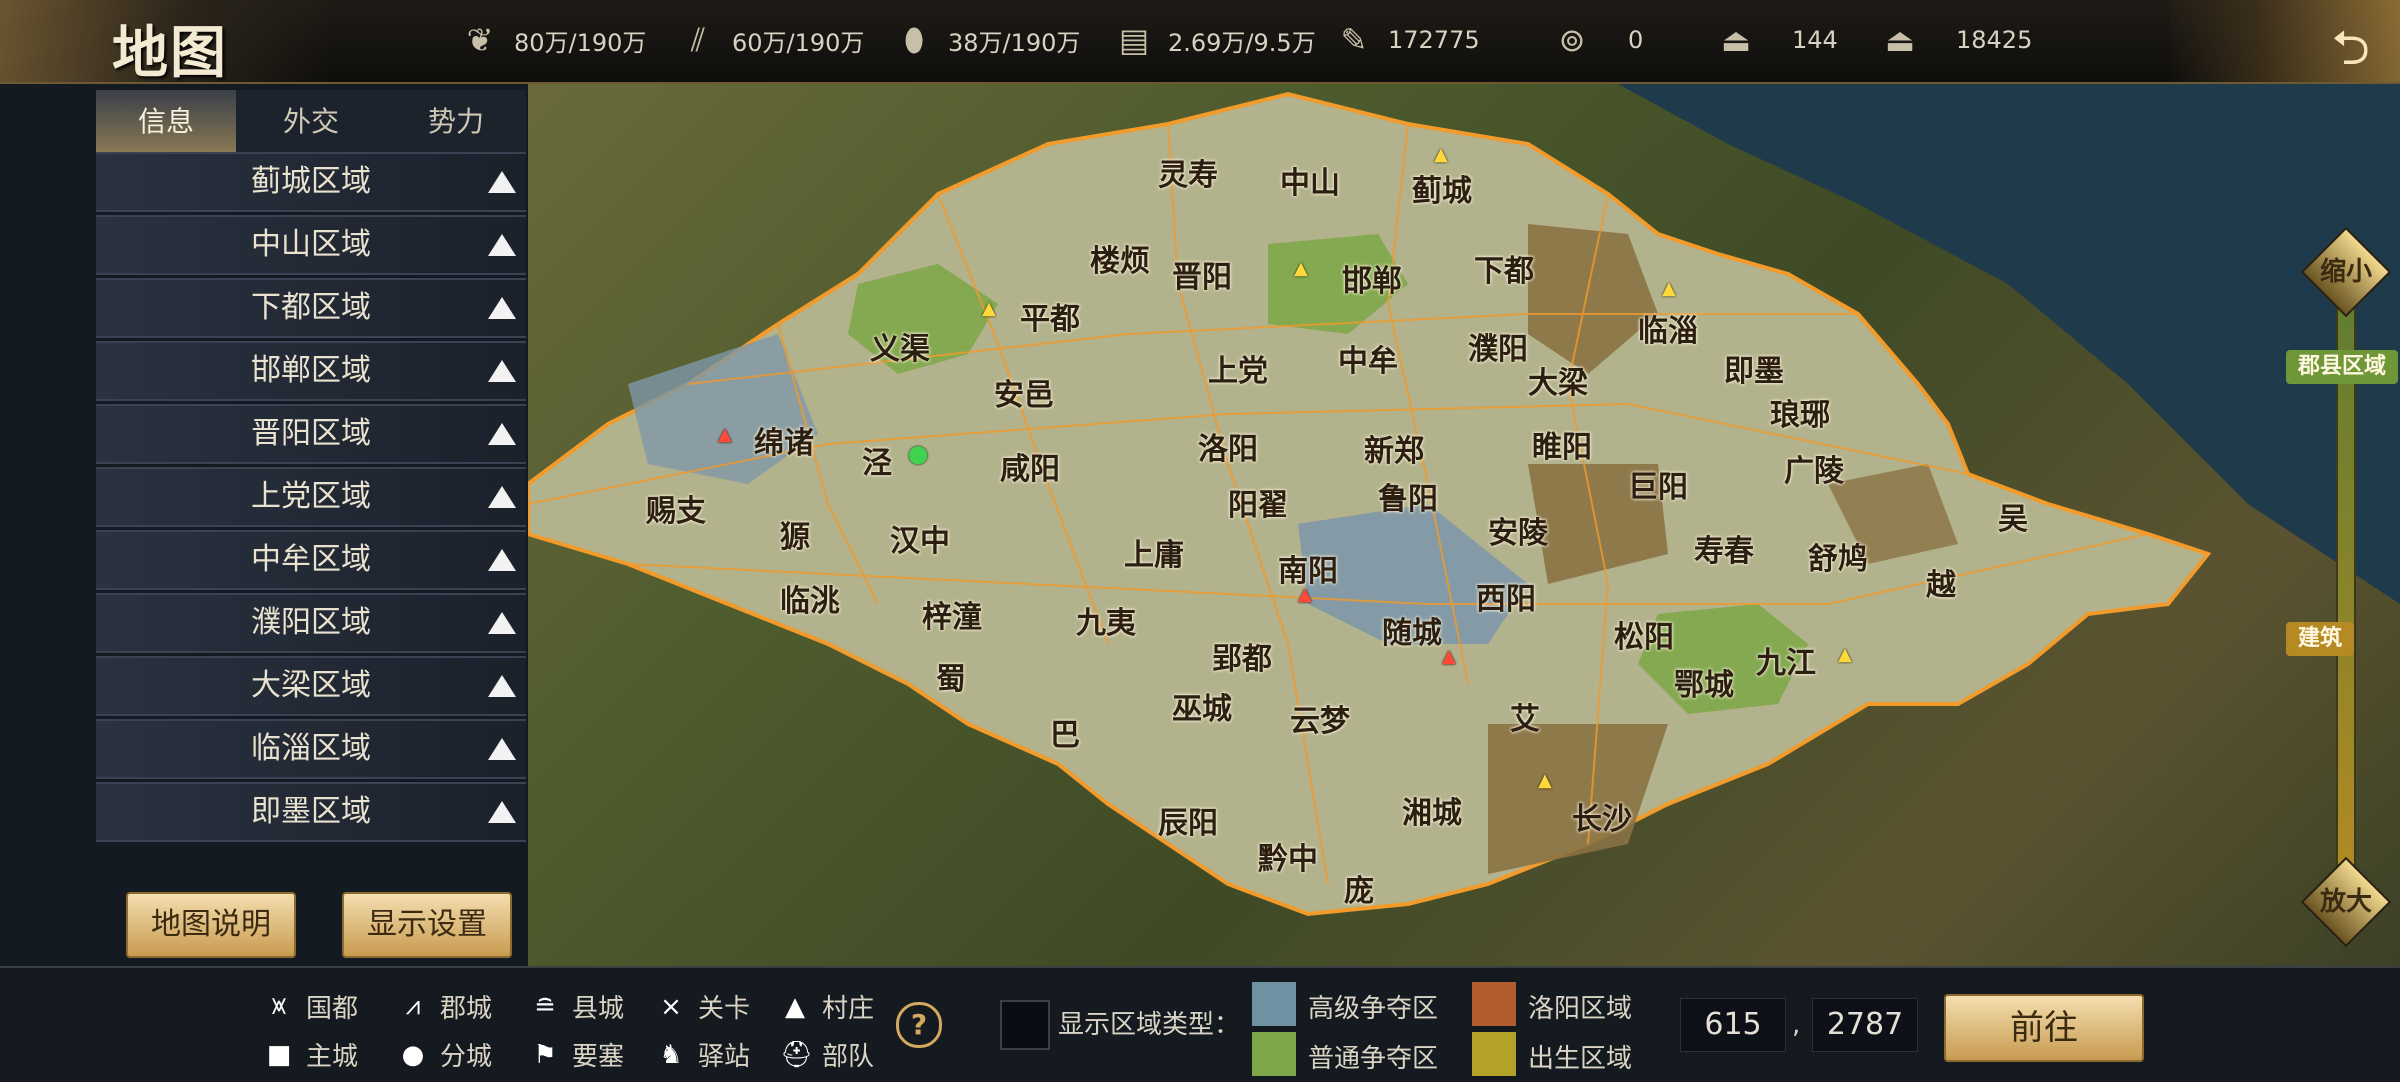 The image size is (2400, 1082). I want to click on city-label: 九江, so click(1786, 660).